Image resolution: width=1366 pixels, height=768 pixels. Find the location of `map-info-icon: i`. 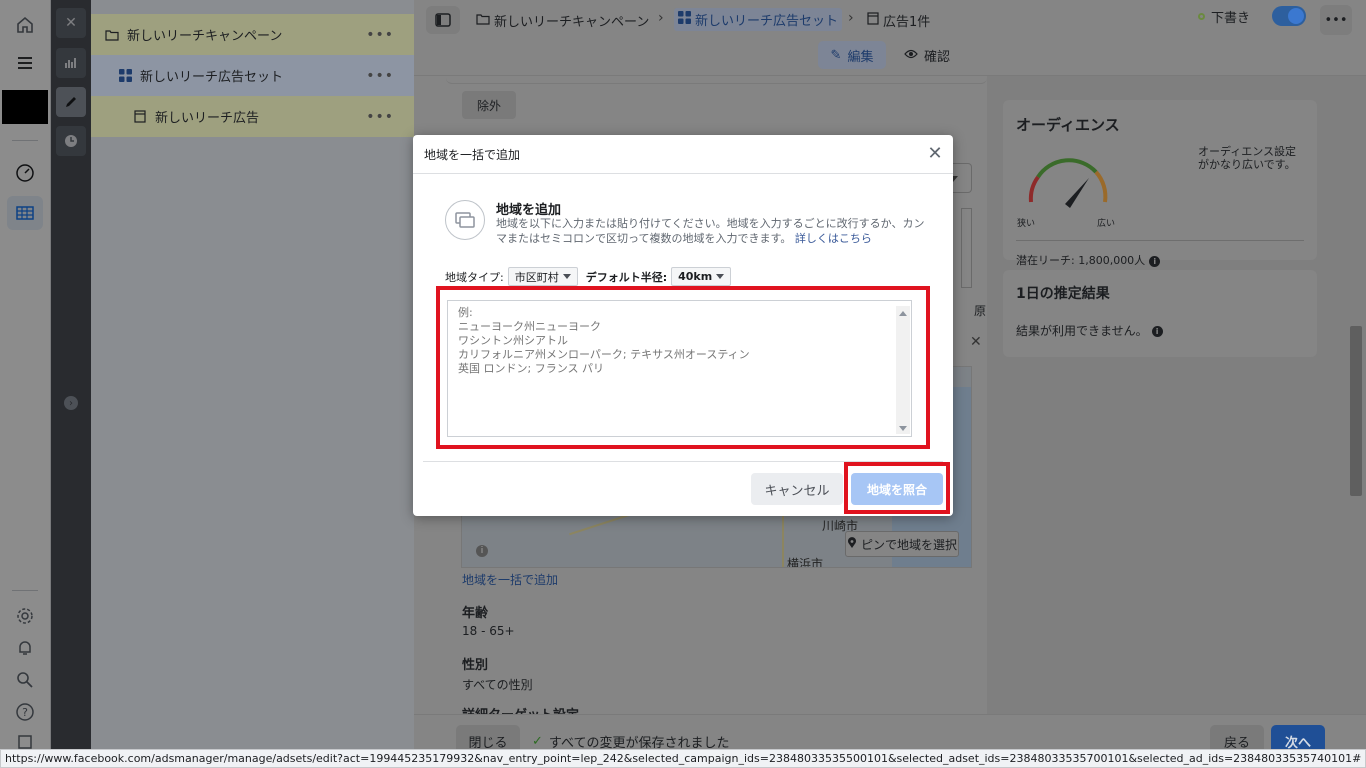

map-info-icon: i is located at coordinates (482, 551).